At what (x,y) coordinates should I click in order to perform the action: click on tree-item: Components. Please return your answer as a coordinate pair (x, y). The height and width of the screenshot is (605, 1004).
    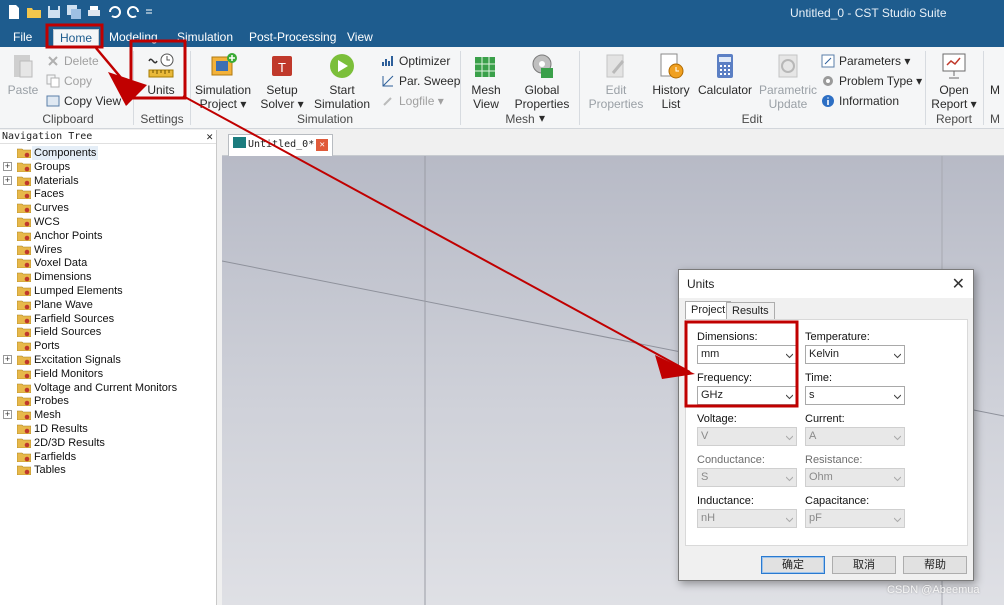
    Looking at the image, I should click on (108, 153).